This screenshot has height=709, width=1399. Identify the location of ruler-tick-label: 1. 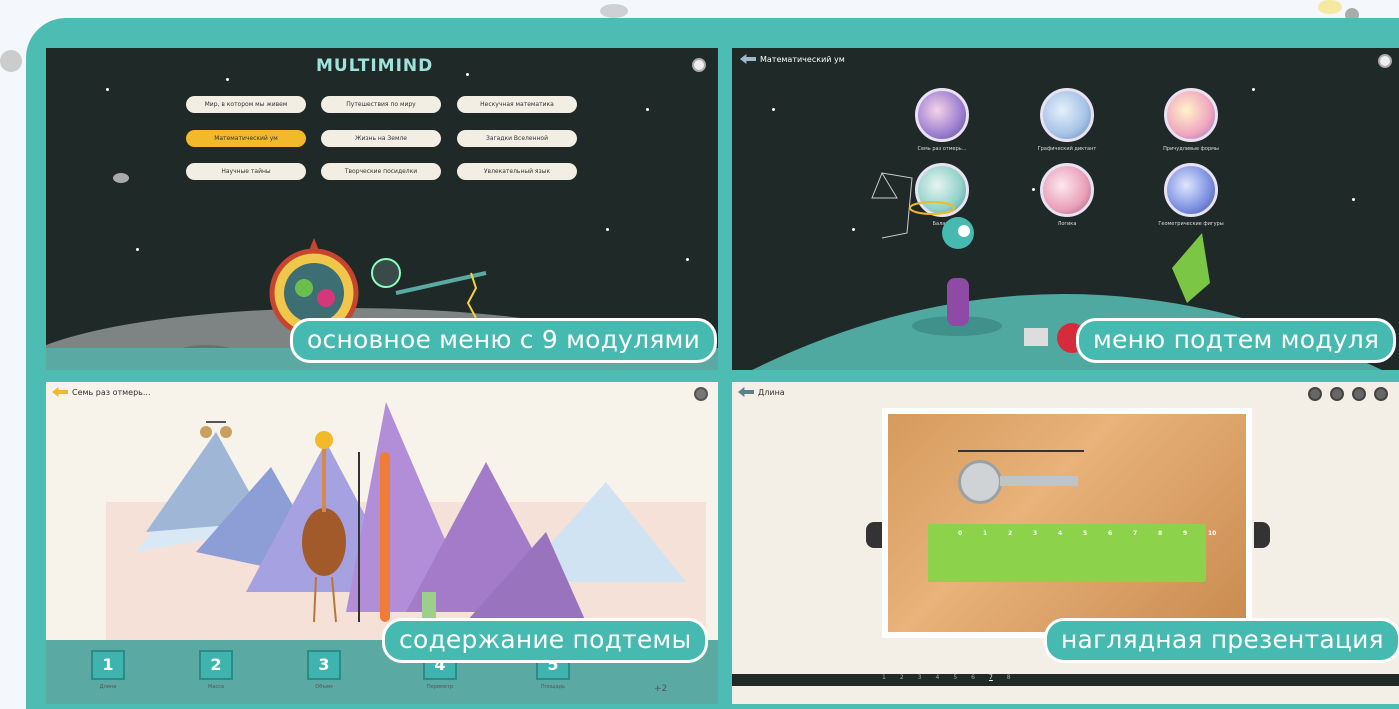
(985, 533).